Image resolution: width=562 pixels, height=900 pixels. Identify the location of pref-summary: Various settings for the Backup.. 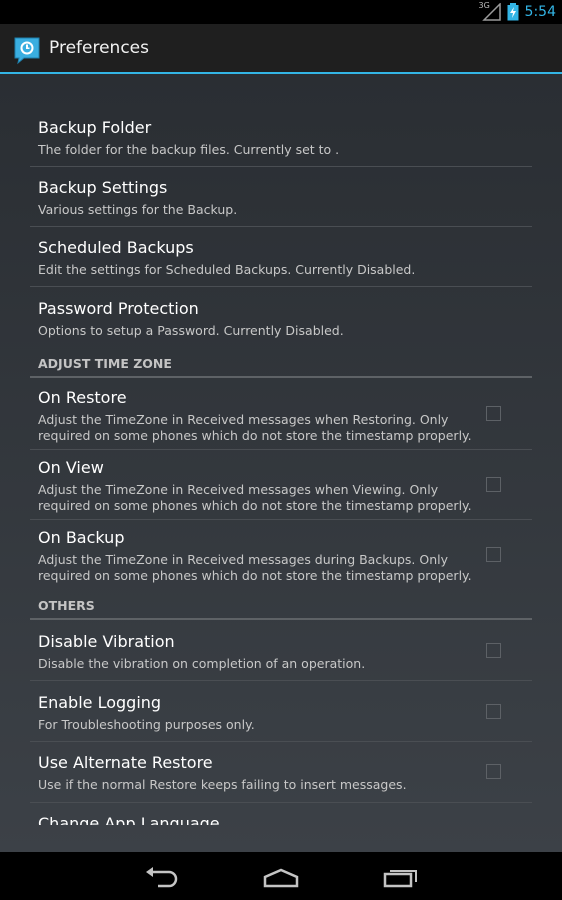
(138, 209).